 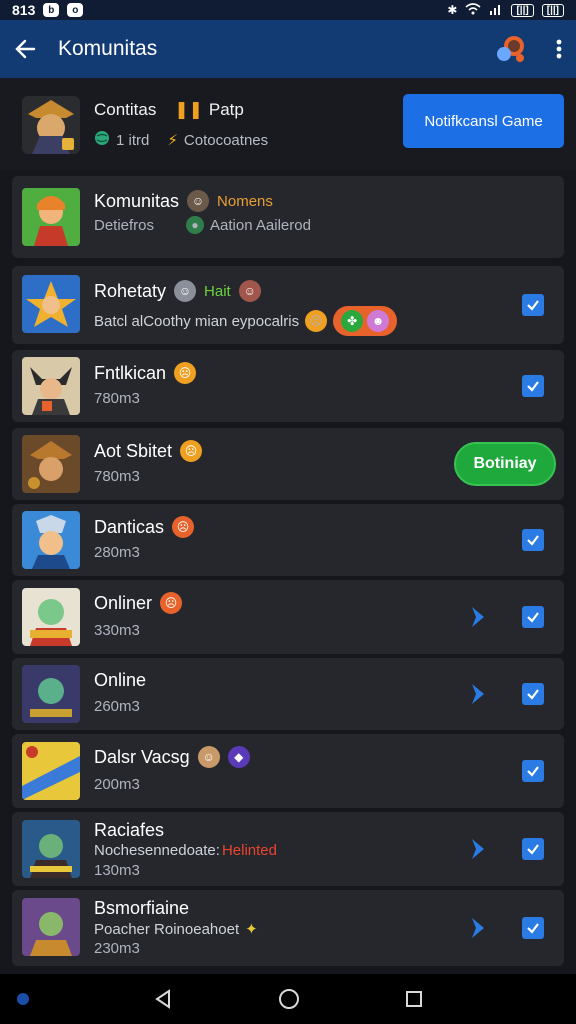 What do you see at coordinates (125, 109) in the screenshot?
I see `header-title: Contitas` at bounding box center [125, 109].